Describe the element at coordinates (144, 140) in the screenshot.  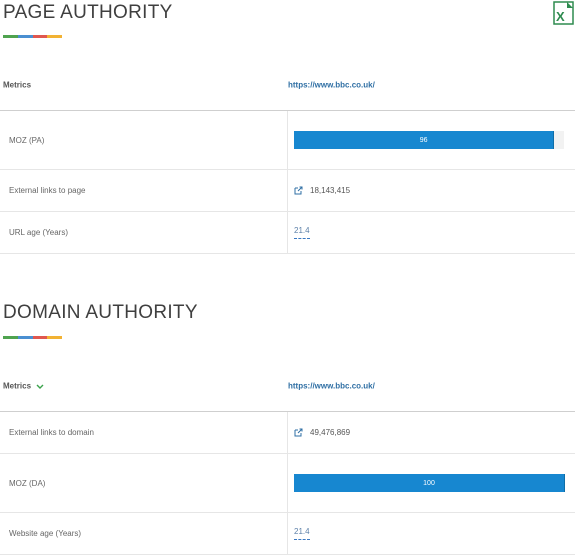
I see `row-label: MOZ (PA)` at that location.